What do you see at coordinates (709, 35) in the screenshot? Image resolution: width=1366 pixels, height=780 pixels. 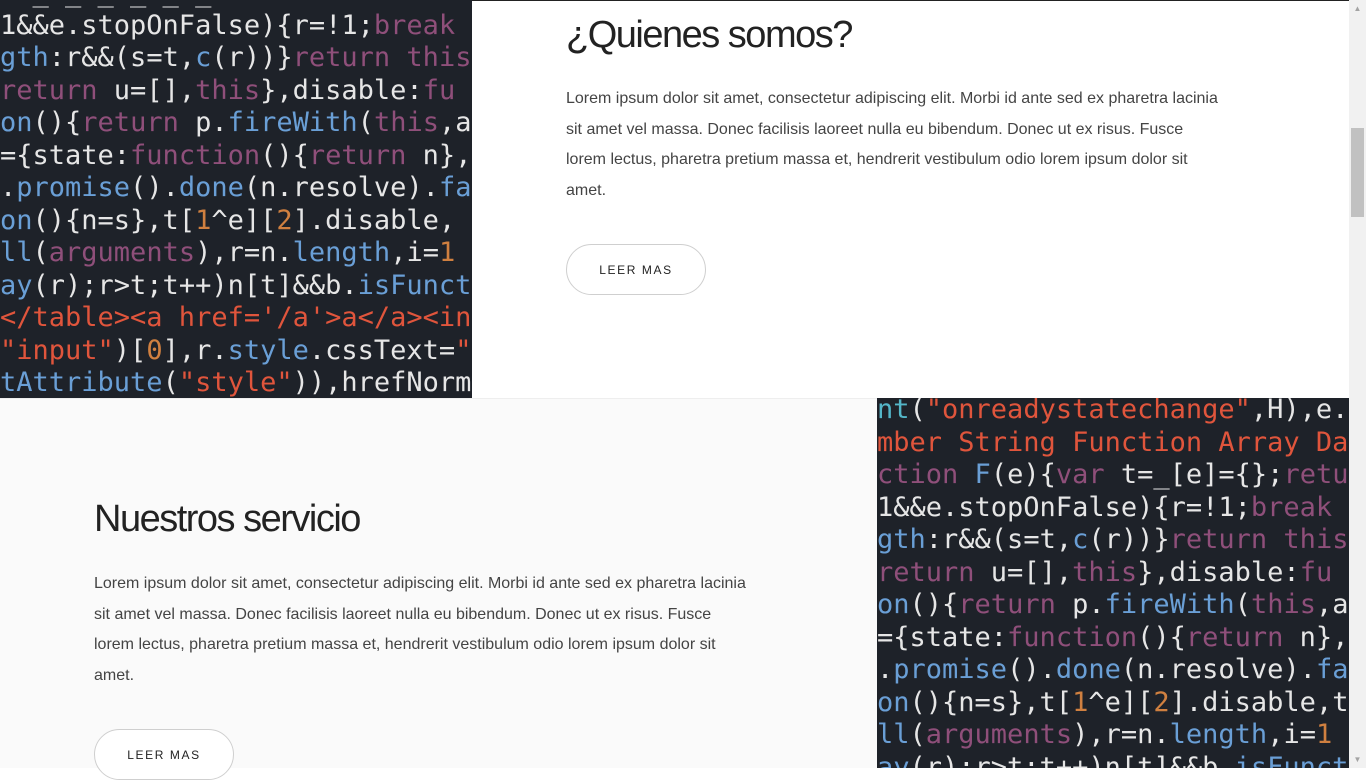 I see `about-title: ¿Quienes somos?` at bounding box center [709, 35].